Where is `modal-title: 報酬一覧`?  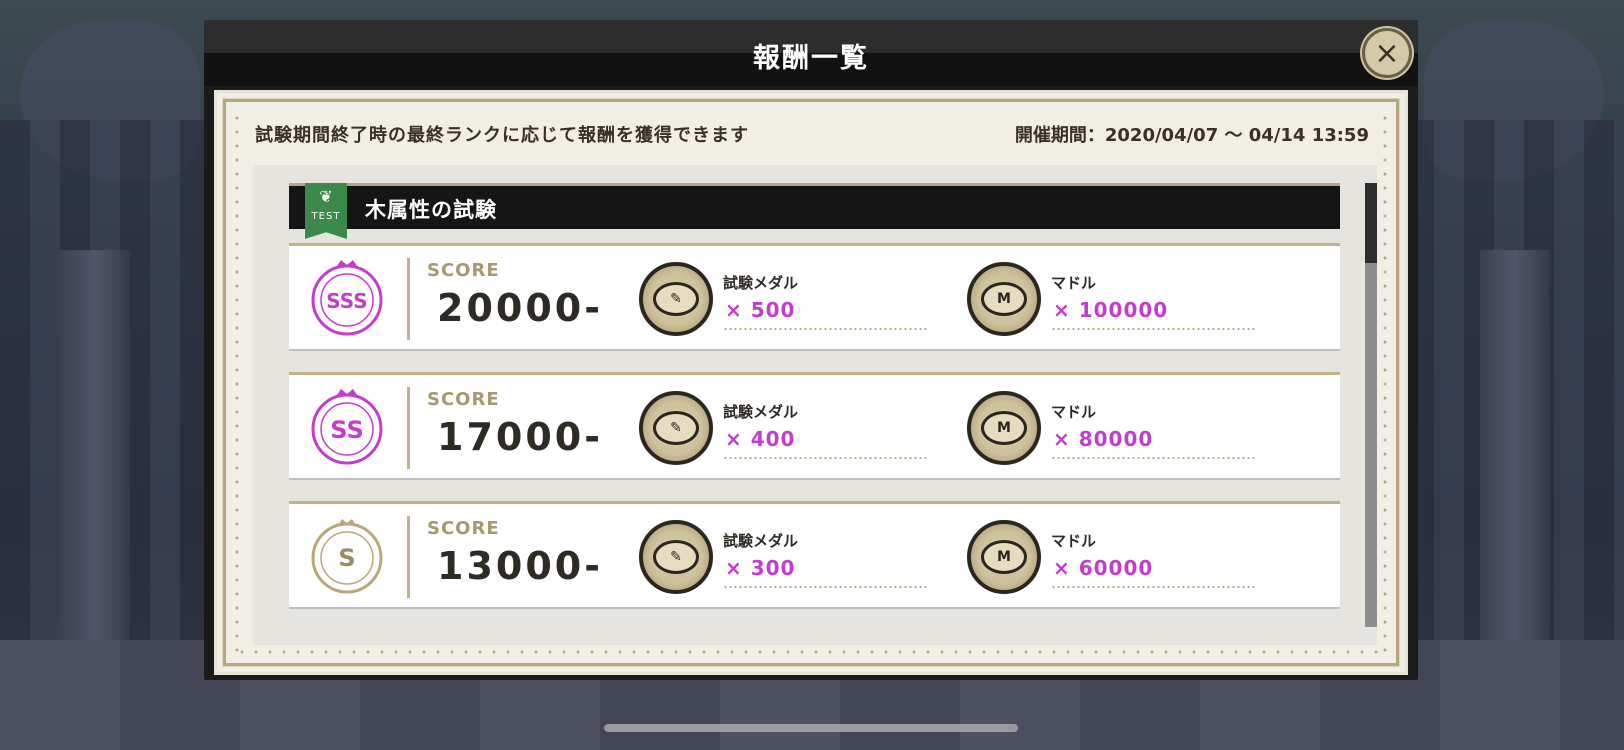
modal-title: 報酬一覧 is located at coordinates (811, 58).